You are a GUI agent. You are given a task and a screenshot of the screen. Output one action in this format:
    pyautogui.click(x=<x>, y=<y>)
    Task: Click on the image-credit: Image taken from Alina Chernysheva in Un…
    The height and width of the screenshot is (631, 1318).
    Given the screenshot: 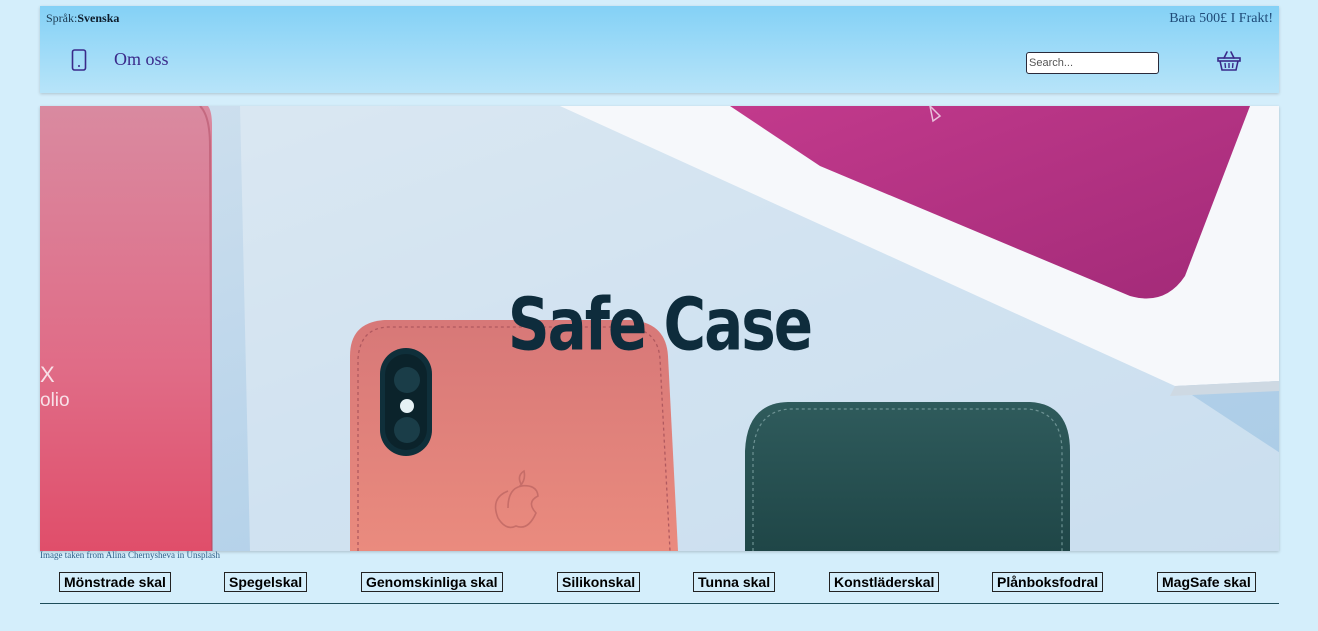 What is the action you would take?
    pyautogui.click(x=130, y=555)
    